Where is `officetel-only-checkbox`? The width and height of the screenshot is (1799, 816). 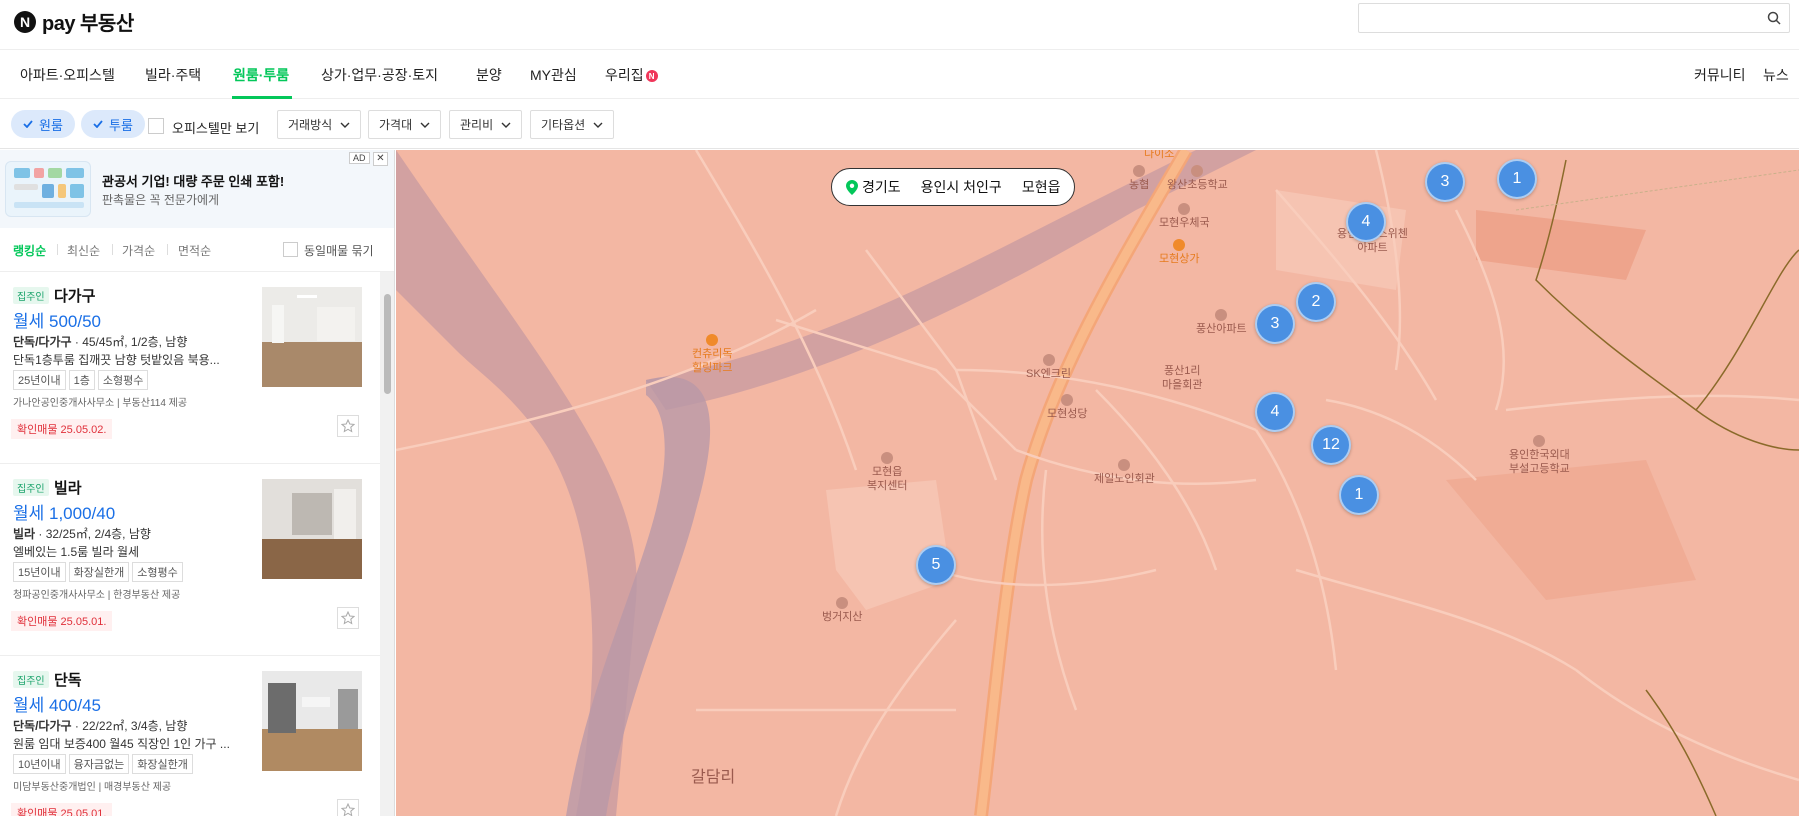 officetel-only-checkbox is located at coordinates (156, 126).